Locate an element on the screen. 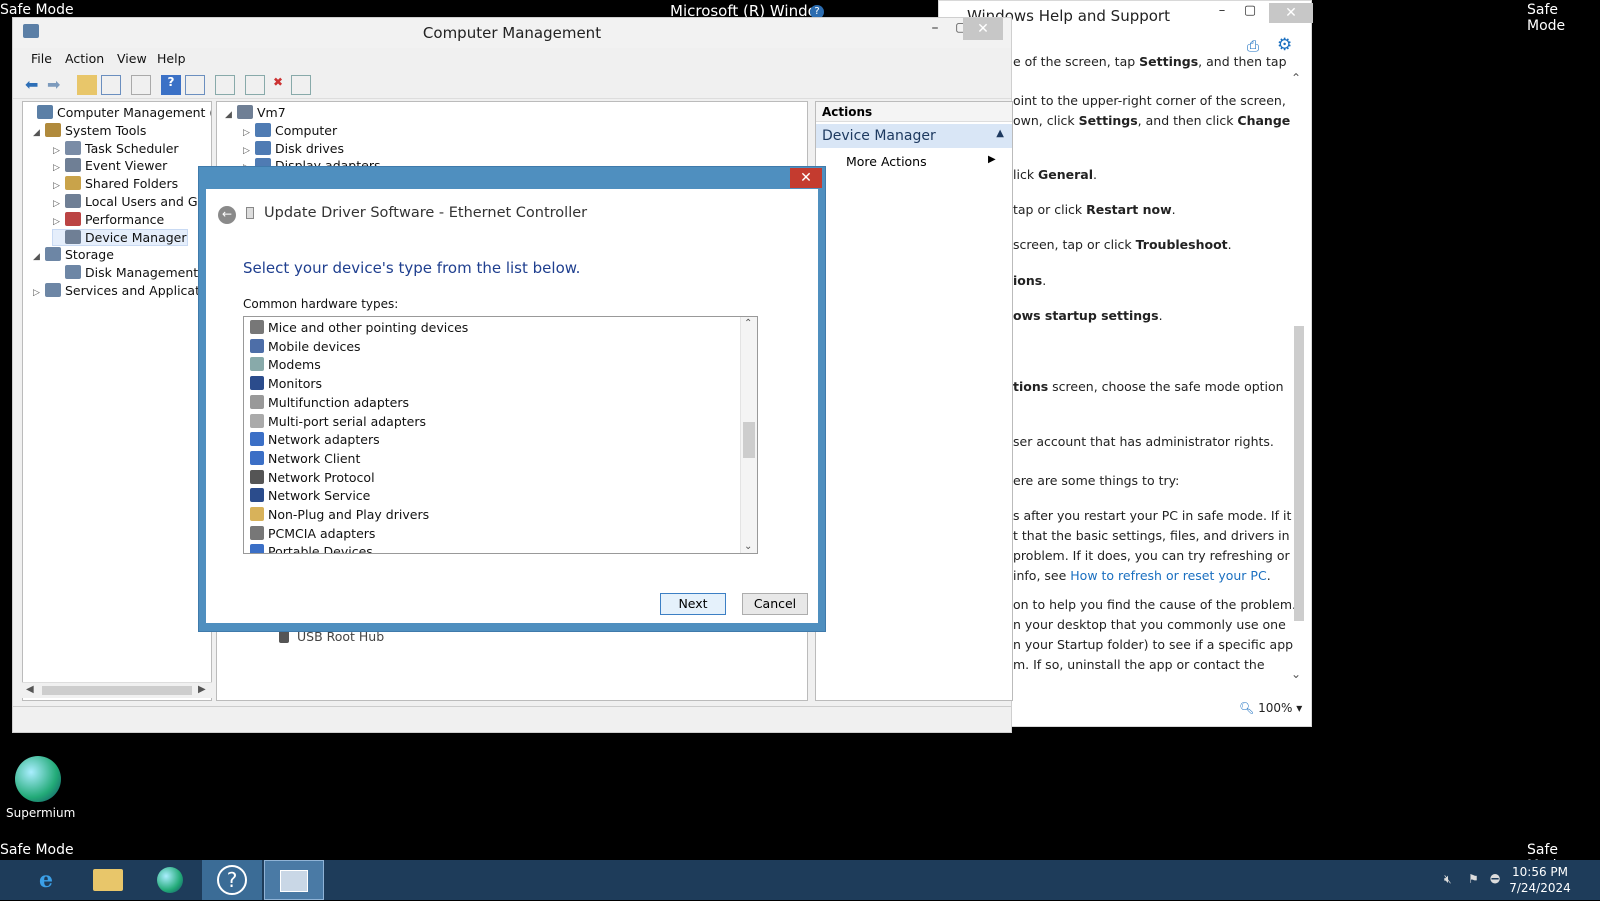  computer-management-taskbar-icon is located at coordinates (294, 880).